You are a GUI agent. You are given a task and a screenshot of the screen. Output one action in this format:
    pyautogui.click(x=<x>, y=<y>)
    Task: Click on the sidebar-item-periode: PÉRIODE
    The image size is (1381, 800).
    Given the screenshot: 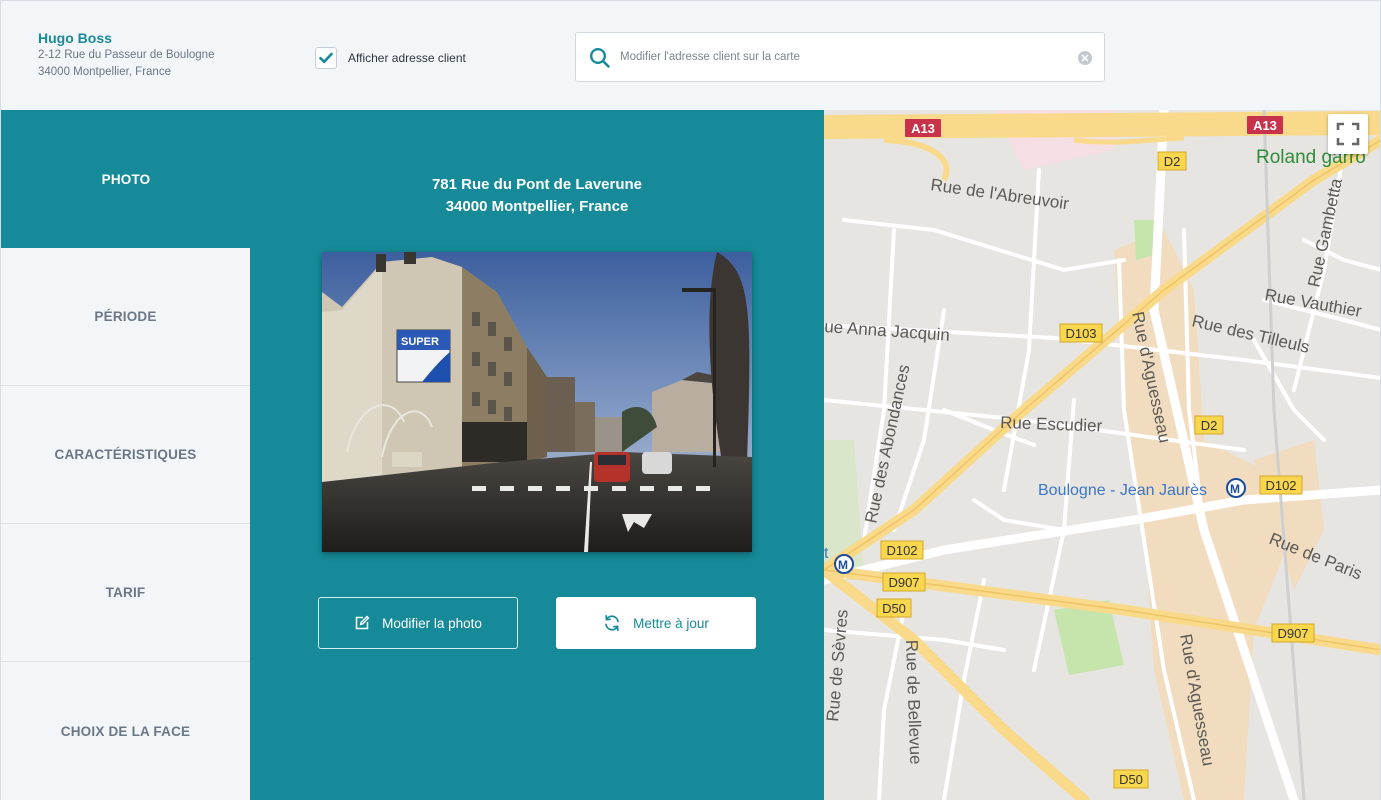 What is the action you would take?
    pyautogui.click(x=125, y=317)
    